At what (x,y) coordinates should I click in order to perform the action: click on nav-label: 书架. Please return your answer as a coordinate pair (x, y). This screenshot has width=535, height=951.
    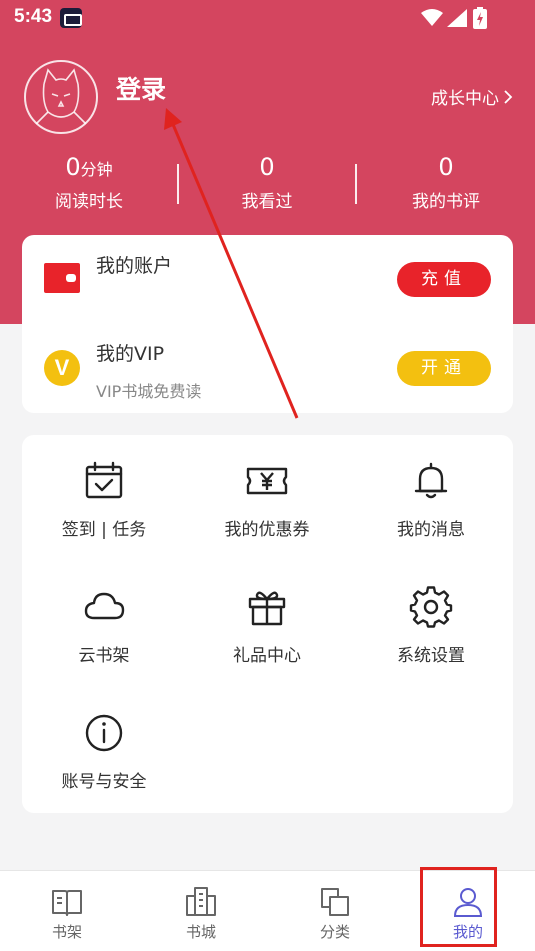
    Looking at the image, I should click on (66, 932).